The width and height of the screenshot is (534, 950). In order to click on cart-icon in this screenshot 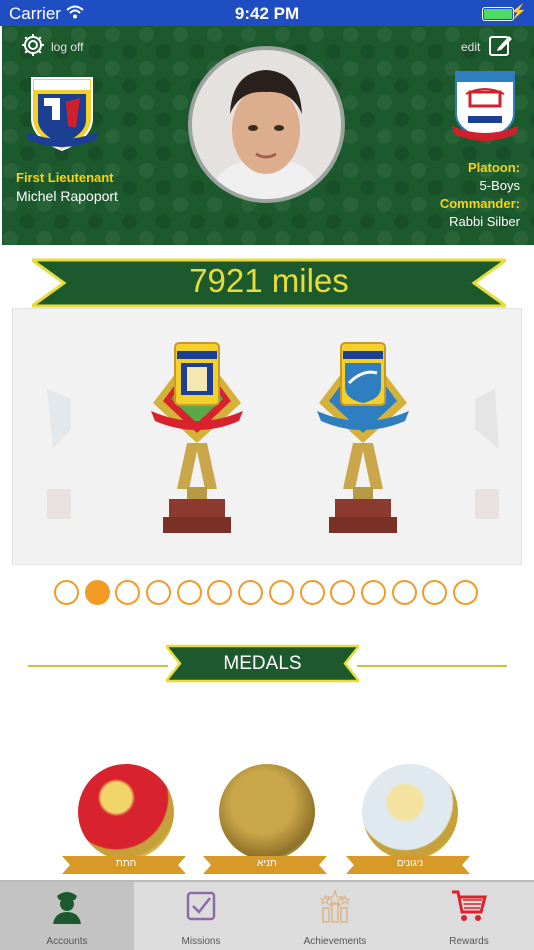, I will do `click(469, 905)`.